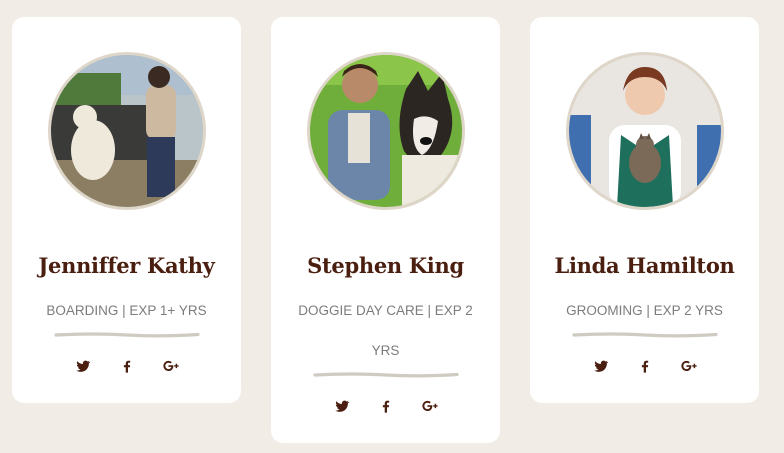 The height and width of the screenshot is (453, 784). What do you see at coordinates (385, 265) in the screenshot?
I see `team-member-name: Stephen King` at bounding box center [385, 265].